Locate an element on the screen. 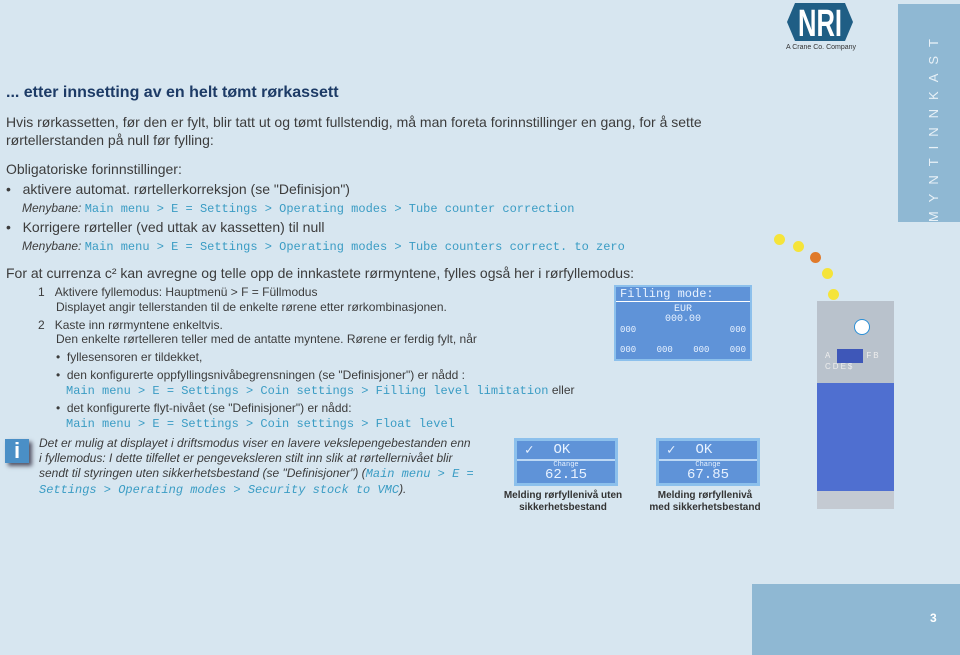 This screenshot has width=960, height=655. page-number-box is located at coordinates (856, 619).